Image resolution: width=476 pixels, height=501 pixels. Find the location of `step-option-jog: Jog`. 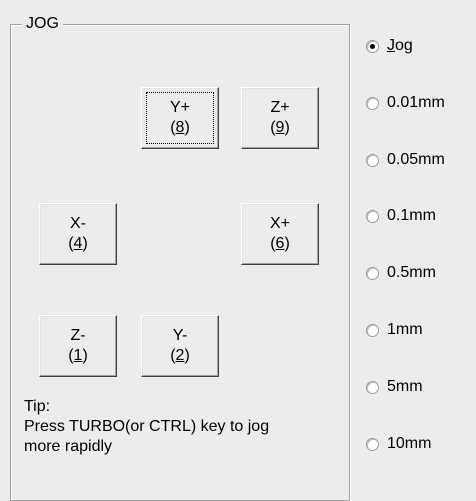

step-option-jog: Jog is located at coordinates (389, 46).